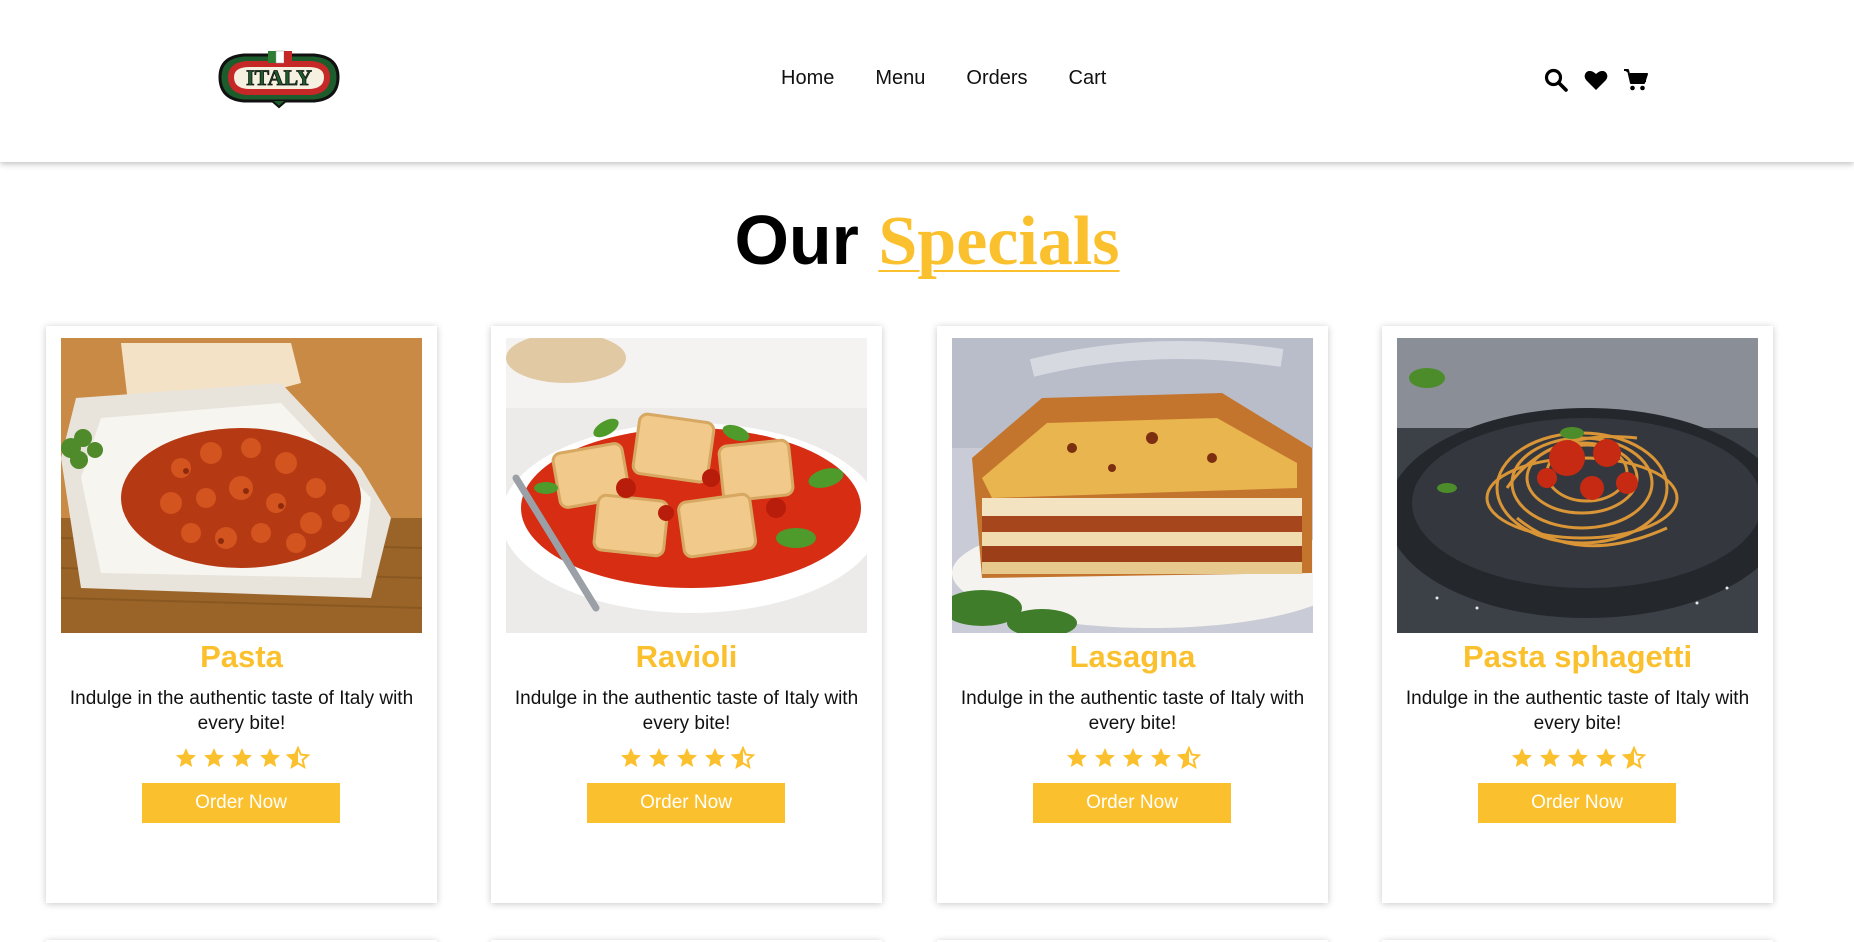 The width and height of the screenshot is (1854, 942). I want to click on nav-menu: Menu, so click(900, 78).